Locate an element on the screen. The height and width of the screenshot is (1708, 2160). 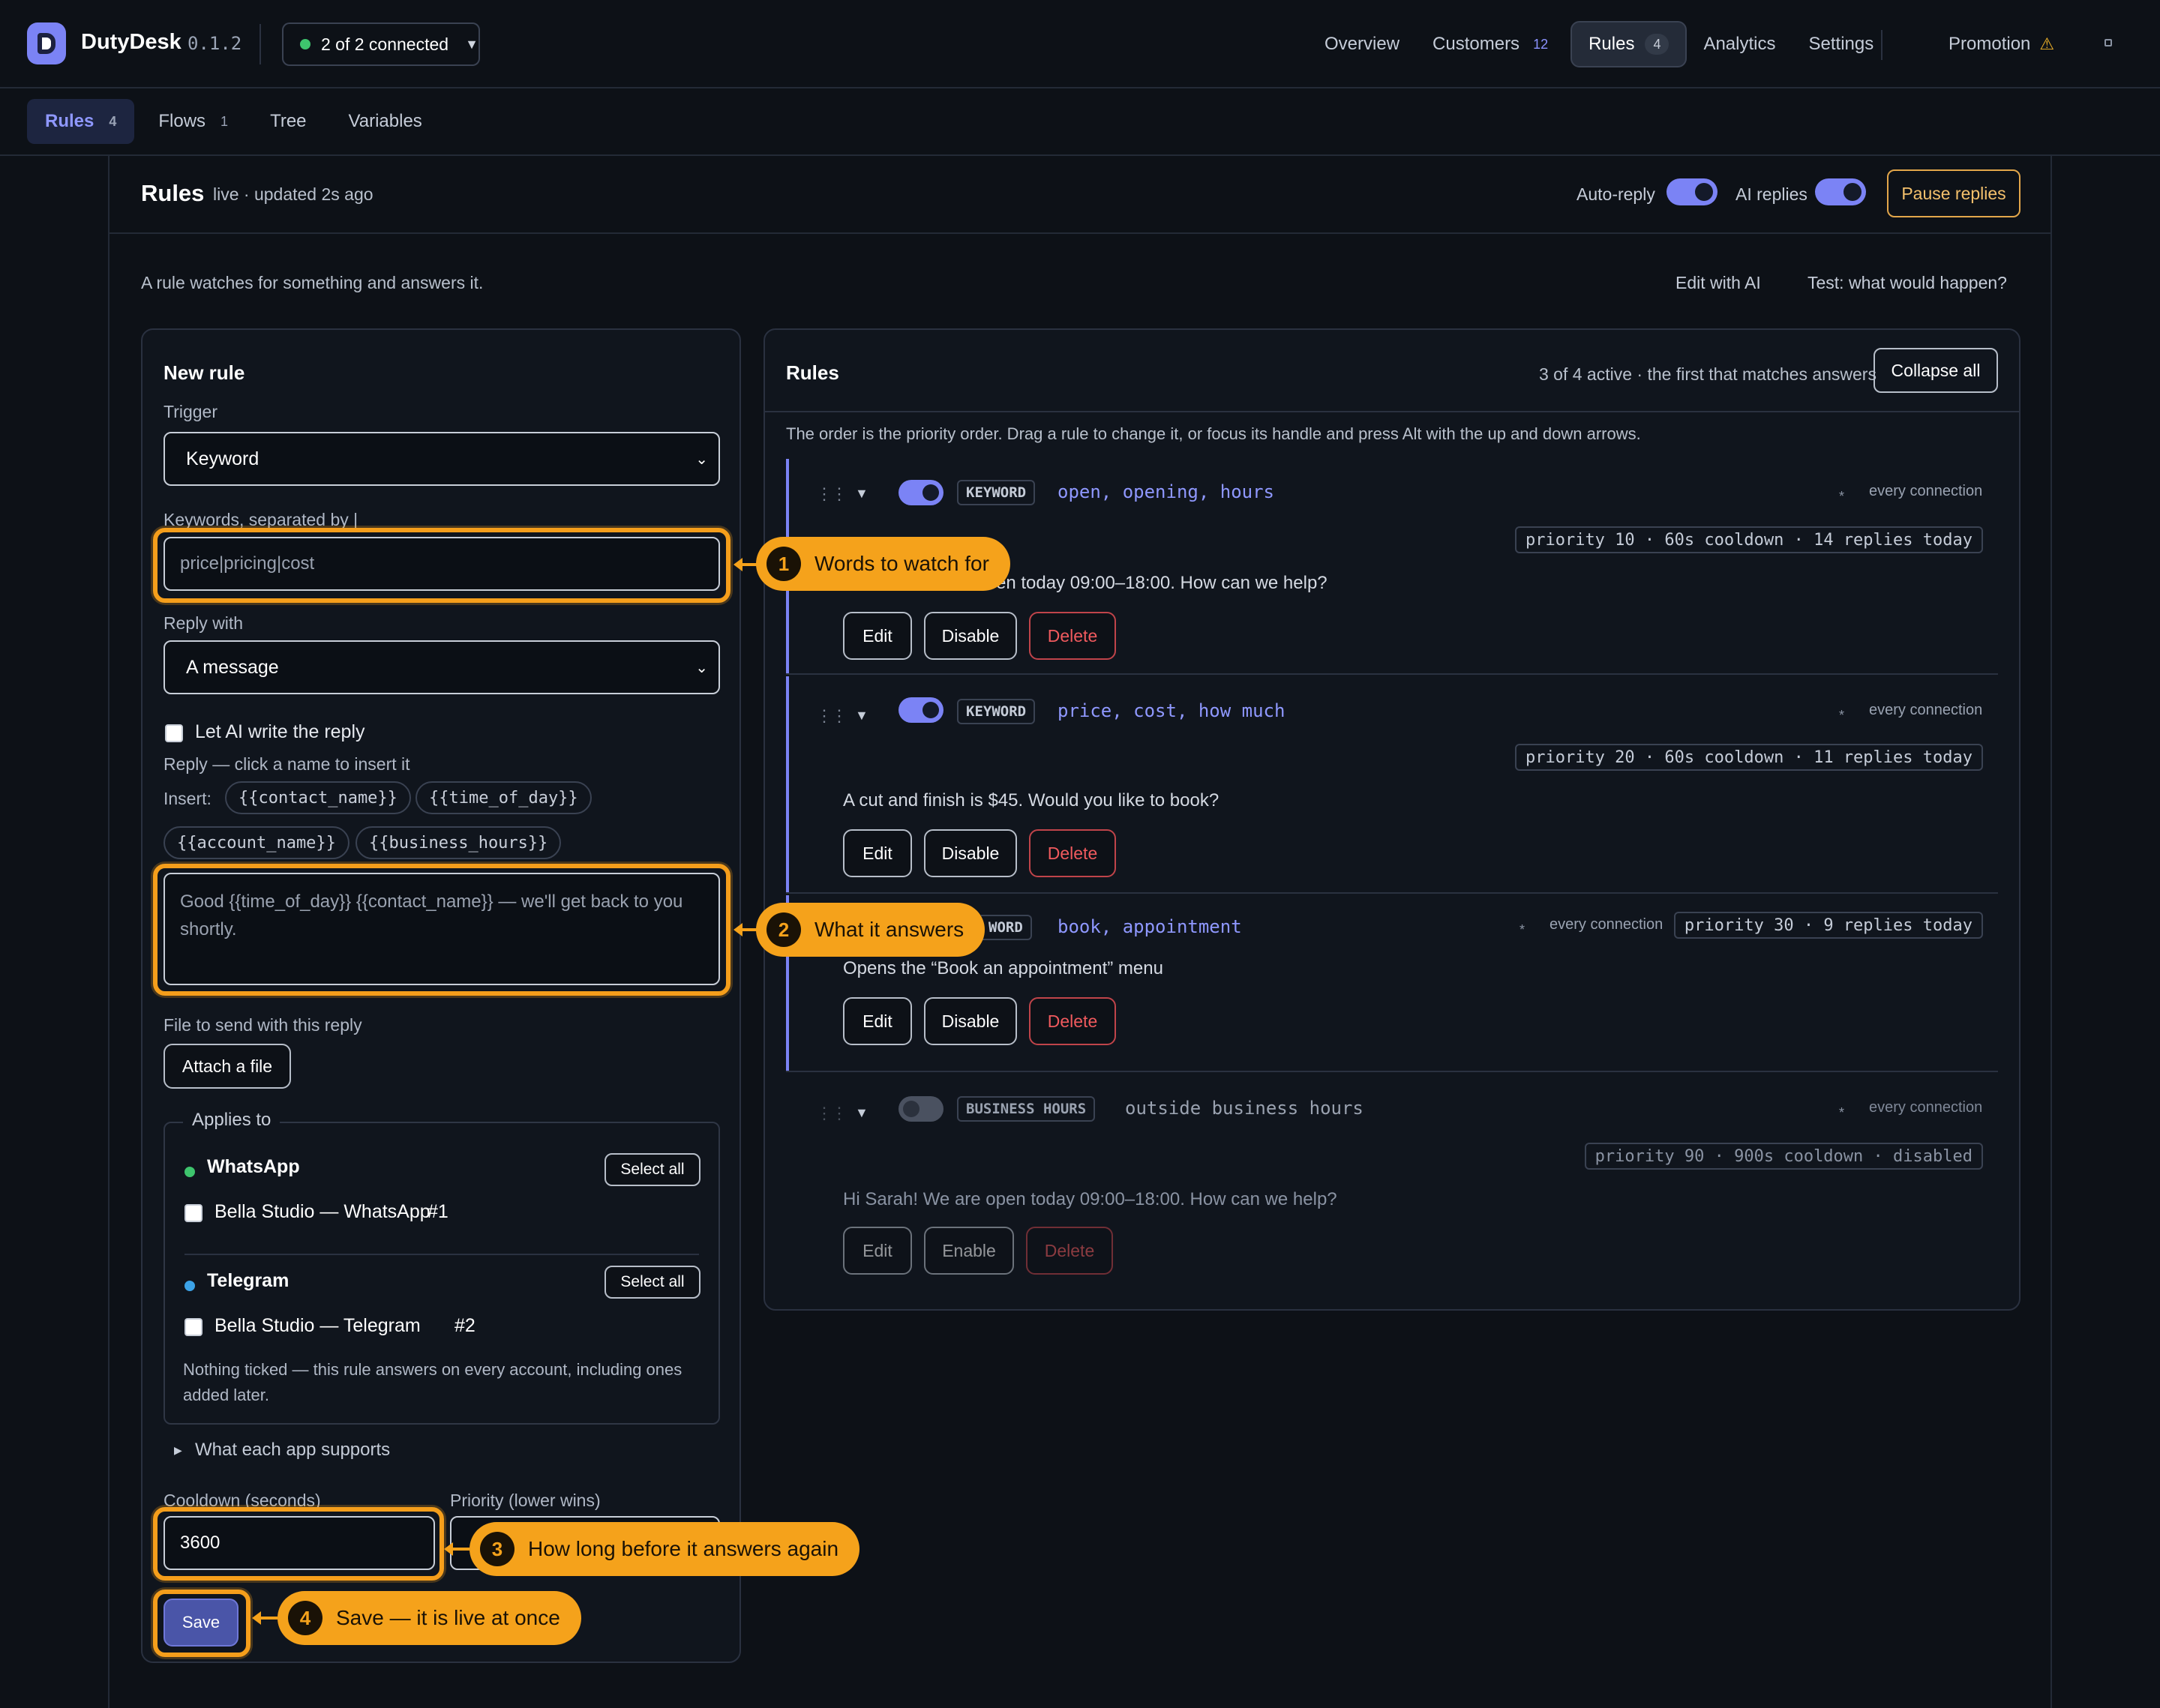
chip-contact-name: {{contact_name}} is located at coordinates (318, 797).